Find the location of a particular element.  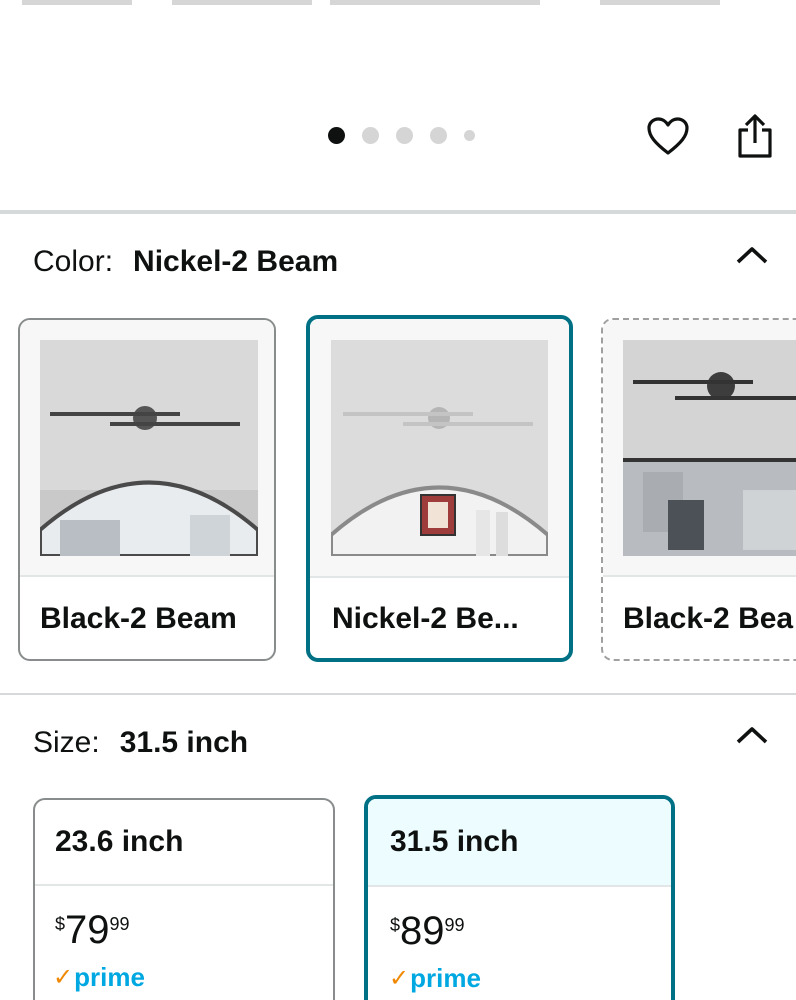

price-whole: 89 is located at coordinates (422, 931).